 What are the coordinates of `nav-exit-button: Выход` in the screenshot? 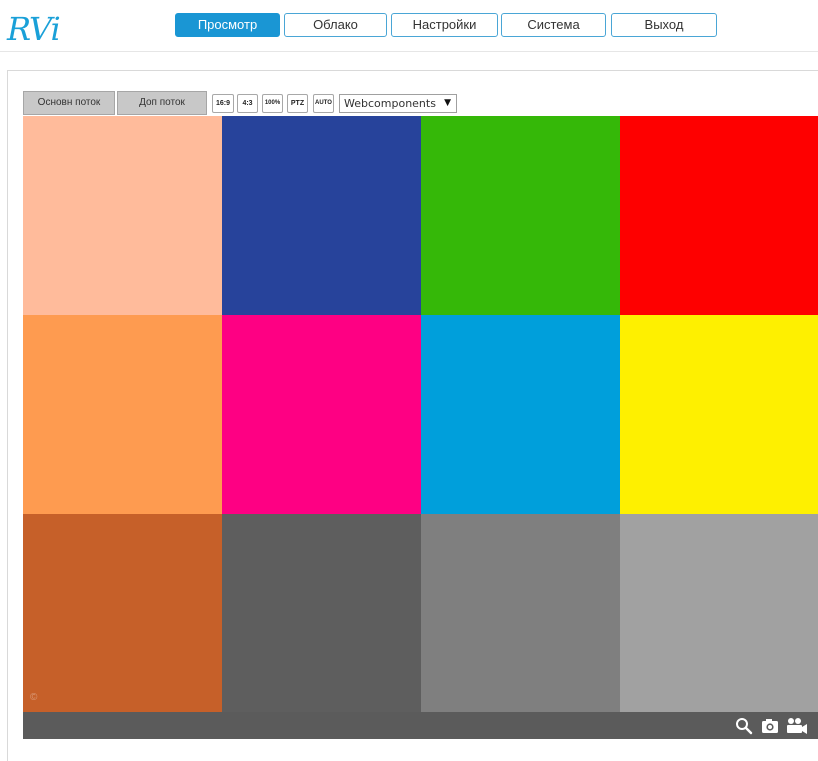 It's located at (664, 25).